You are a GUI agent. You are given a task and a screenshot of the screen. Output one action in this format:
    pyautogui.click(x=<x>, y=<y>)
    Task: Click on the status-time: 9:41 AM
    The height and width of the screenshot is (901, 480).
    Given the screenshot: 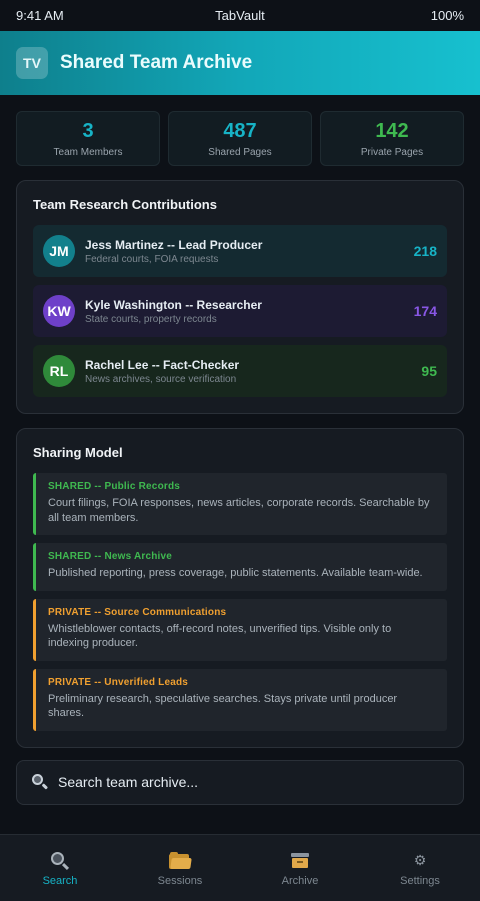 What is the action you would take?
    pyautogui.click(x=40, y=15)
    